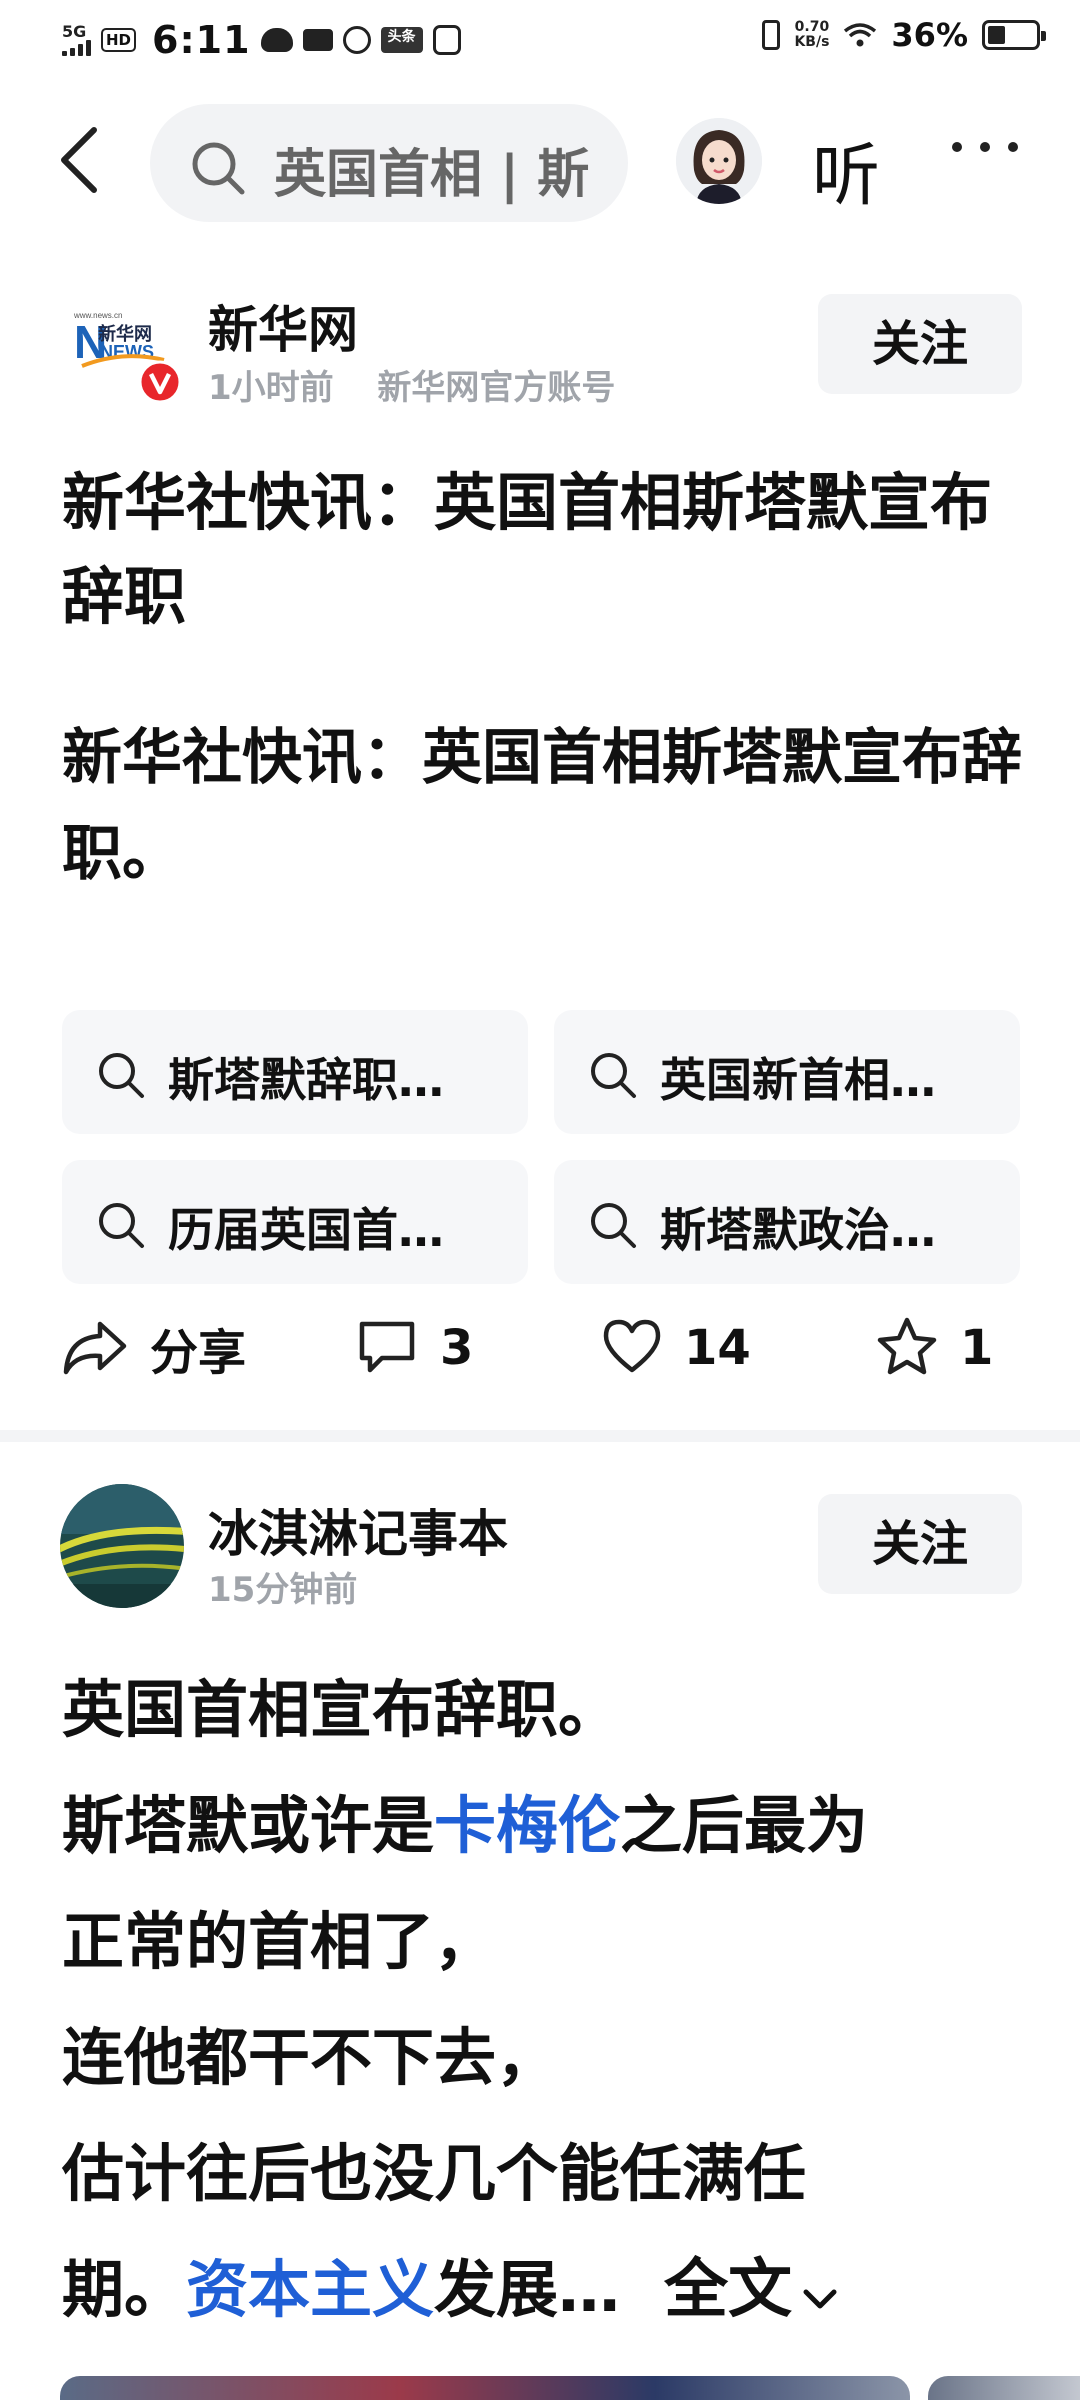  I want to click on like-button: 14, so click(676, 1348).